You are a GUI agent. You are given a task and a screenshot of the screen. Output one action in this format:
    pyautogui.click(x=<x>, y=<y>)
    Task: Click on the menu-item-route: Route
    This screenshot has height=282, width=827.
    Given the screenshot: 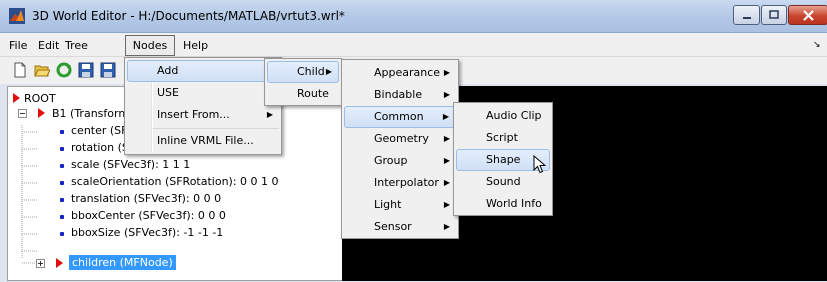 What is the action you would take?
    pyautogui.click(x=303, y=94)
    